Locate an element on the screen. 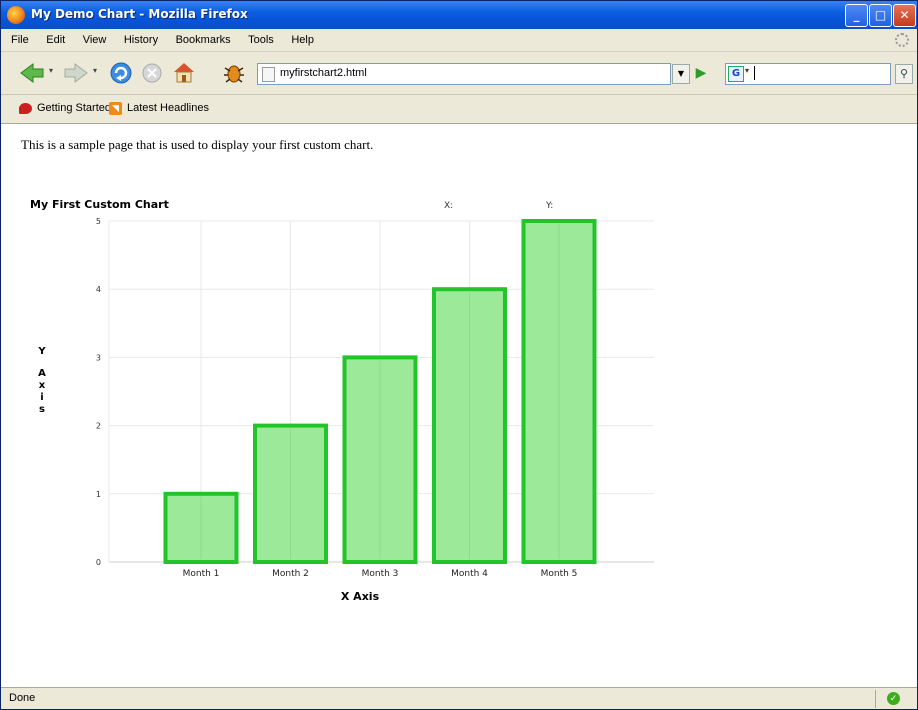 The height and width of the screenshot is (710, 918). chart-x-readout-label: X: is located at coordinates (448, 206).